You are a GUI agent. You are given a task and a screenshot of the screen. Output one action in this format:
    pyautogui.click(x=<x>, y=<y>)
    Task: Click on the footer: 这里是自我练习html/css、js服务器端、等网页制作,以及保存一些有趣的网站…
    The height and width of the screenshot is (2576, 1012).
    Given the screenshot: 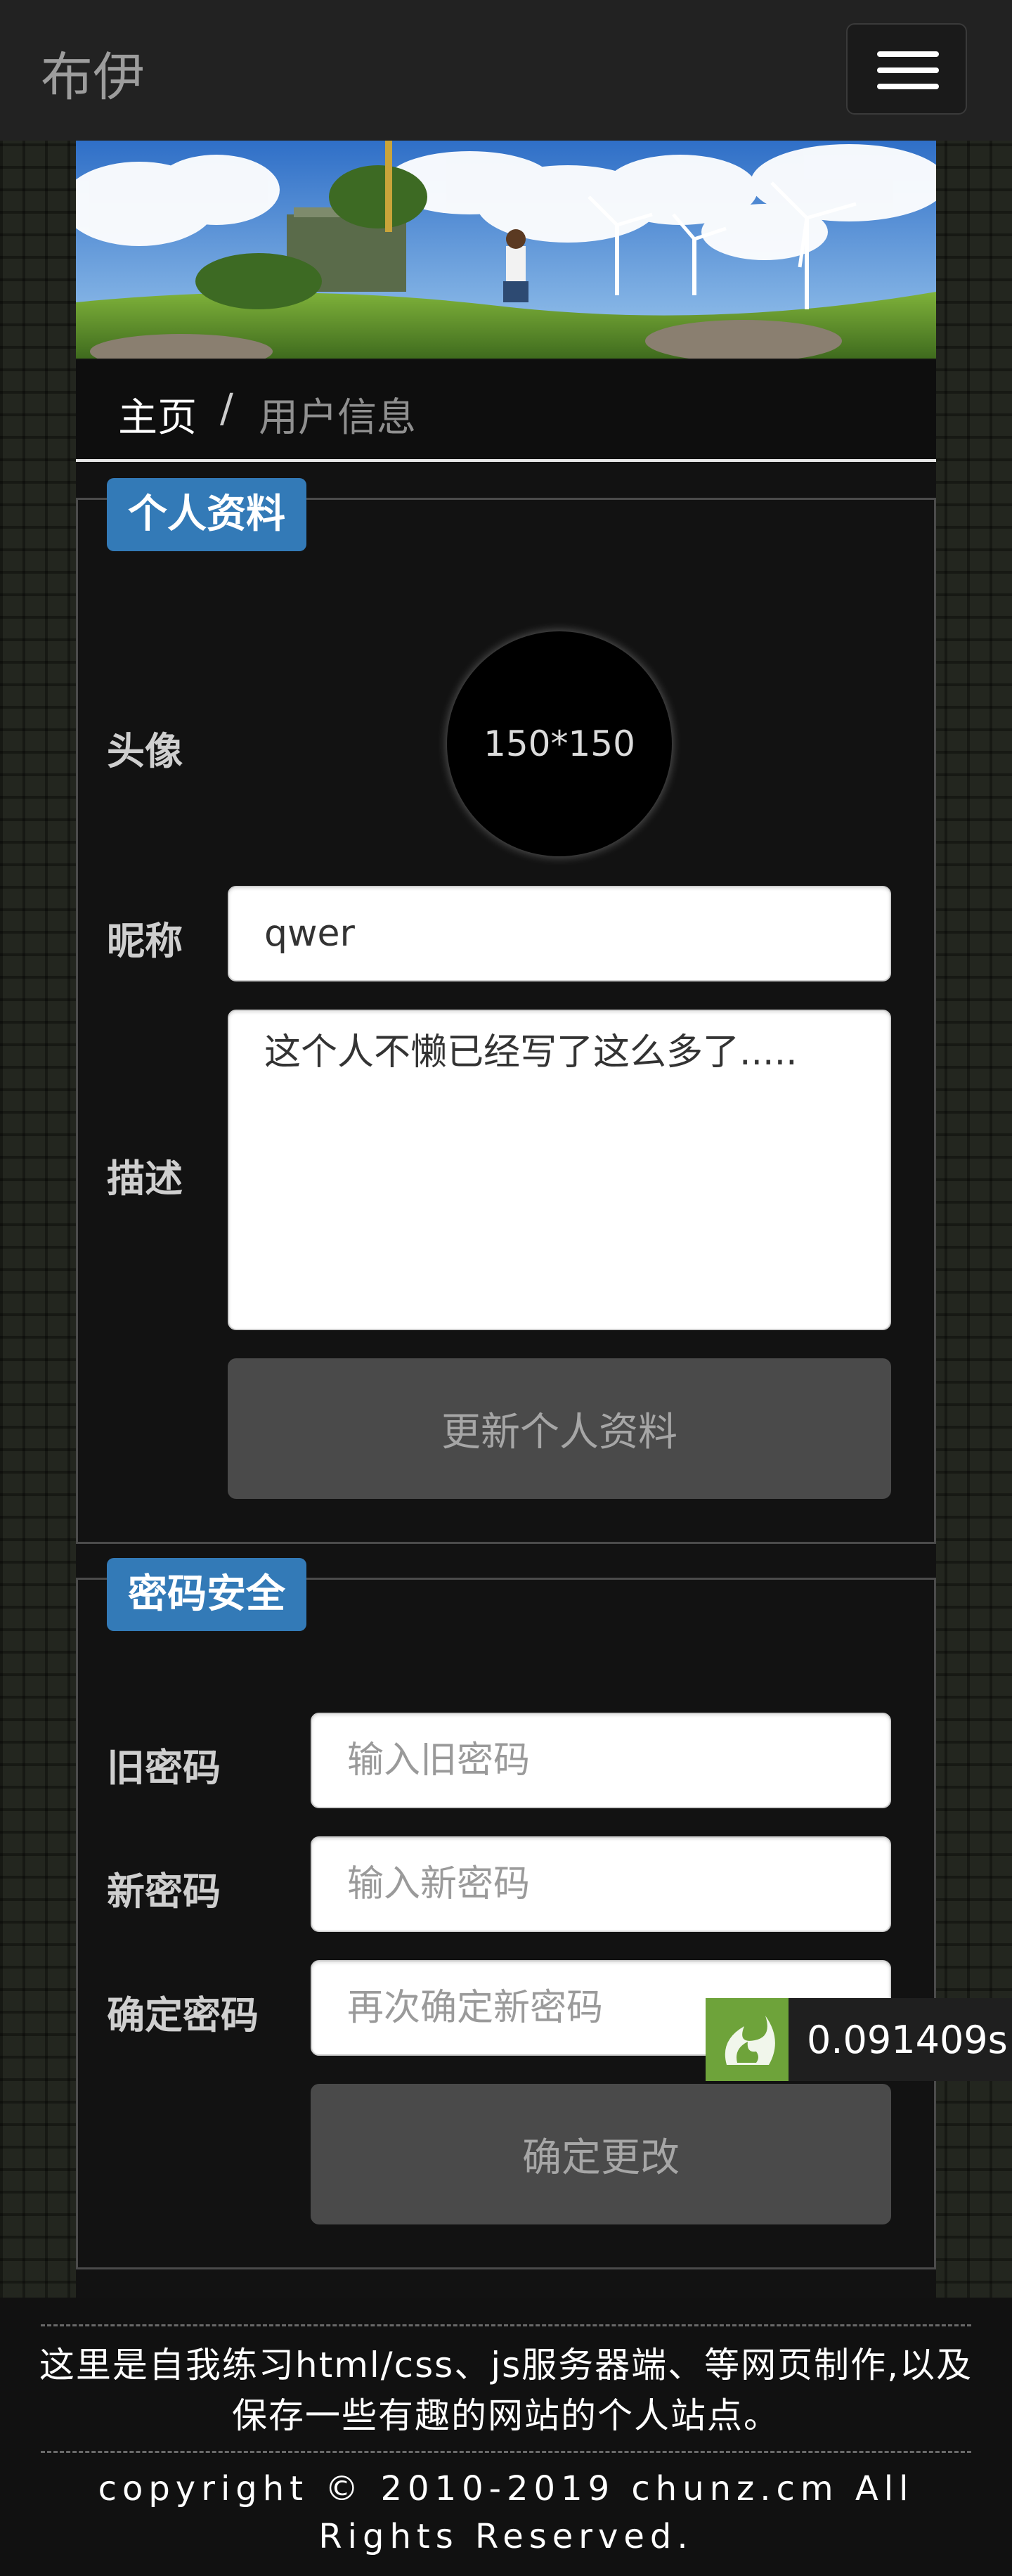 What is the action you would take?
    pyautogui.click(x=506, y=2437)
    